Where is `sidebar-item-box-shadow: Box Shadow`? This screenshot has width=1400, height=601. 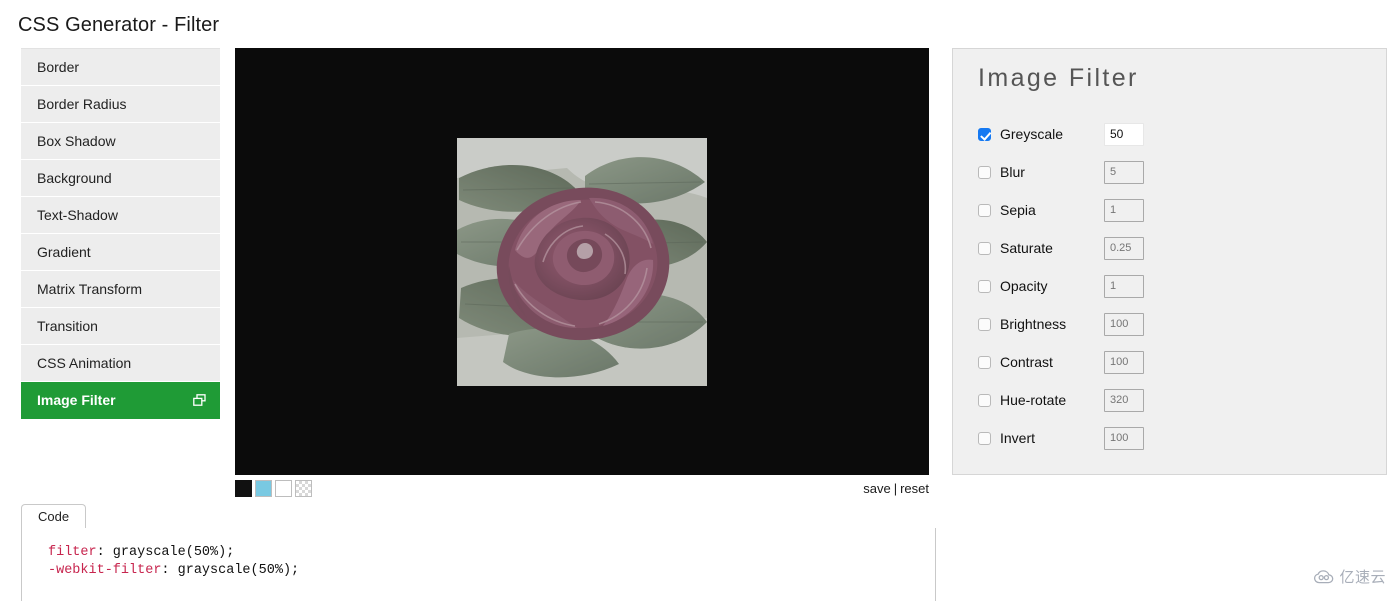
sidebar-item-box-shadow: Box Shadow is located at coordinates (120, 141).